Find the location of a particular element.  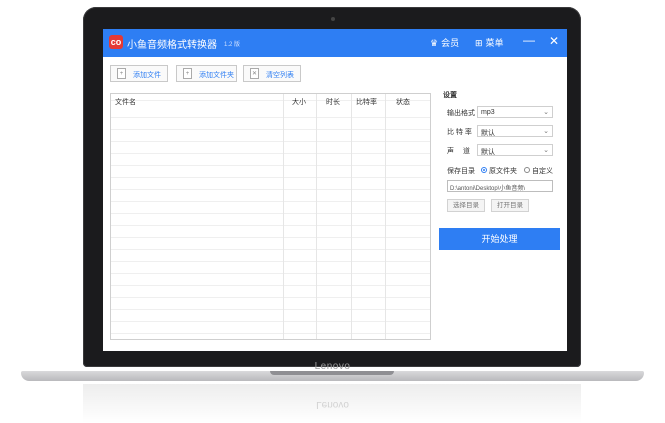

trash-icon: ✕ is located at coordinates (254, 73).